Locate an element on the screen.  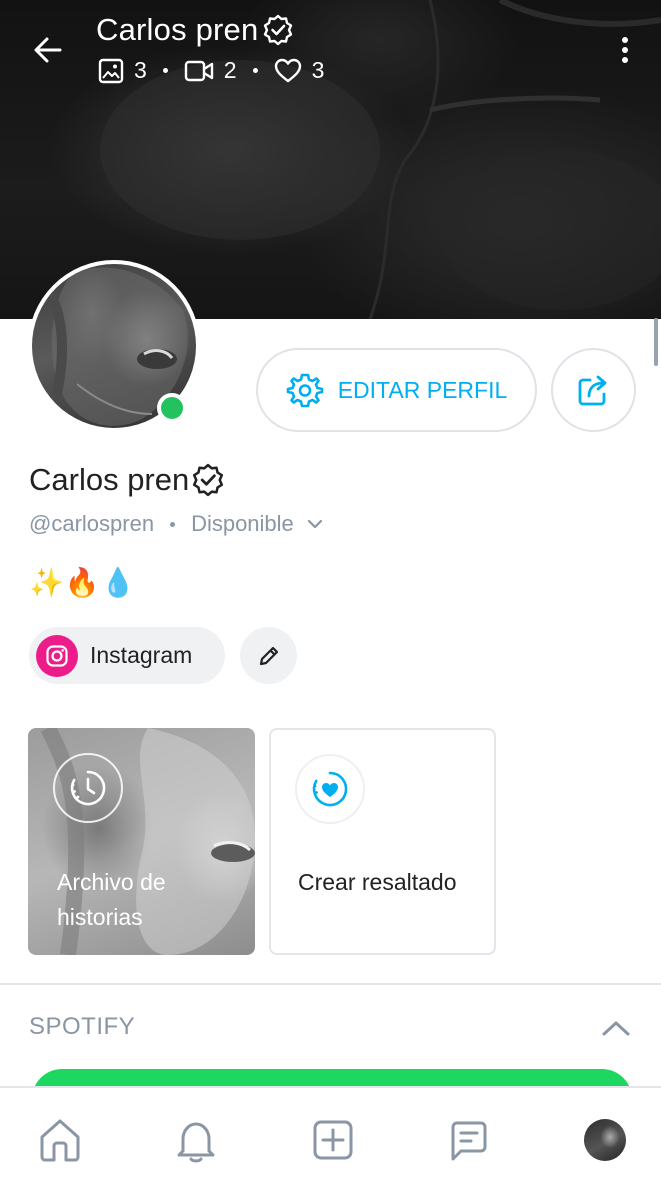
header-title: Carlos pren is located at coordinates (195, 30).